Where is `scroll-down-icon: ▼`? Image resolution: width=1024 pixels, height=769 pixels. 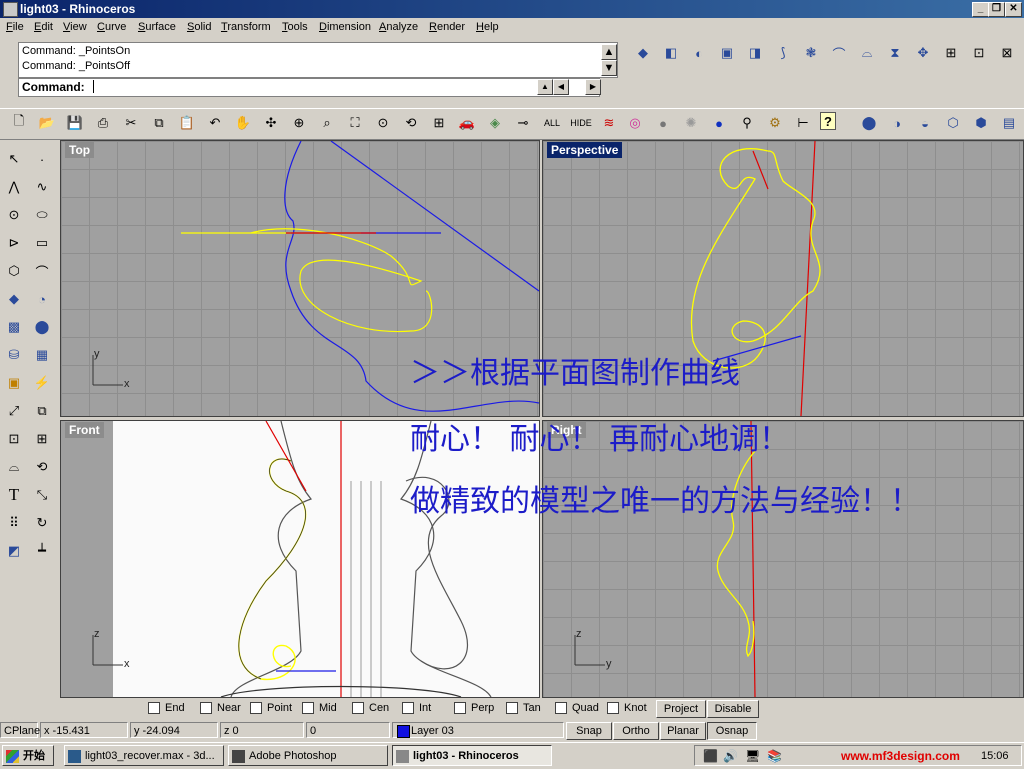
scroll-down-icon: ▼ is located at coordinates (609, 68).